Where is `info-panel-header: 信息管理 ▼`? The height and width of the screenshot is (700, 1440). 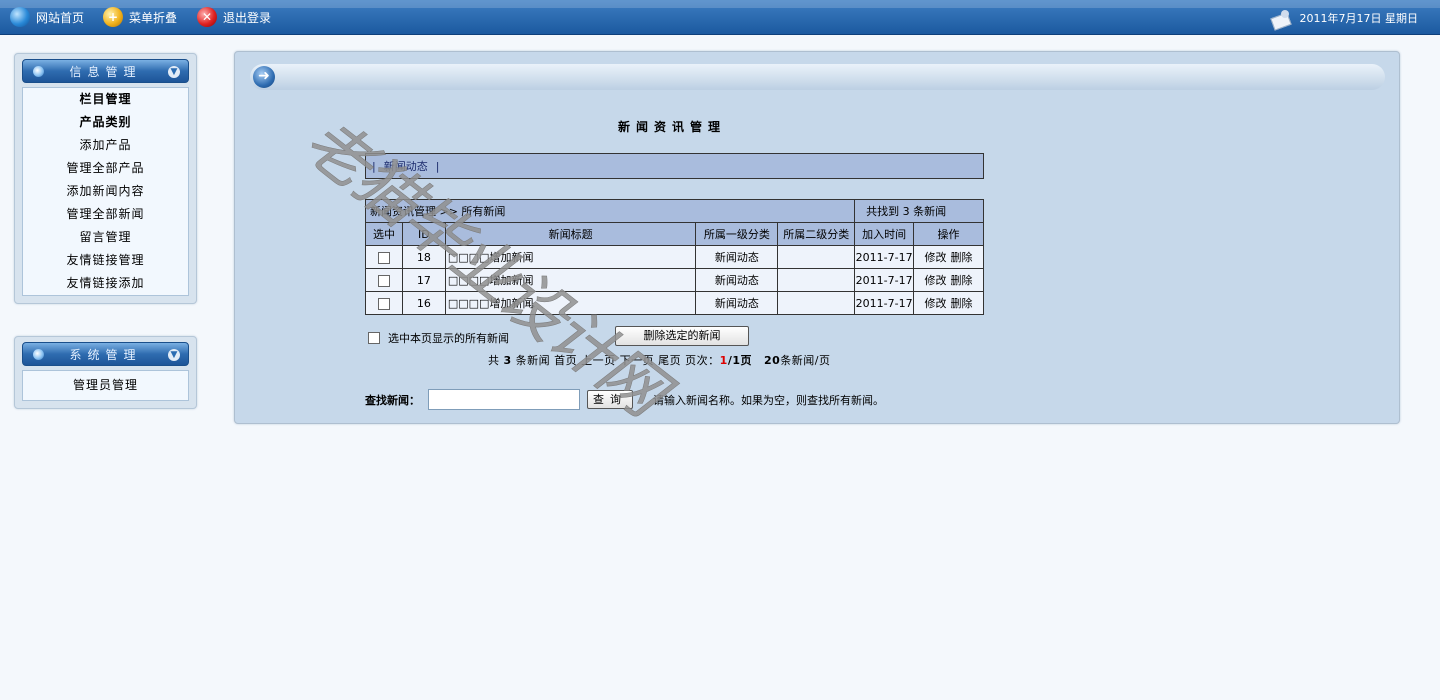 info-panel-header: 信息管理 ▼ is located at coordinates (105, 71).